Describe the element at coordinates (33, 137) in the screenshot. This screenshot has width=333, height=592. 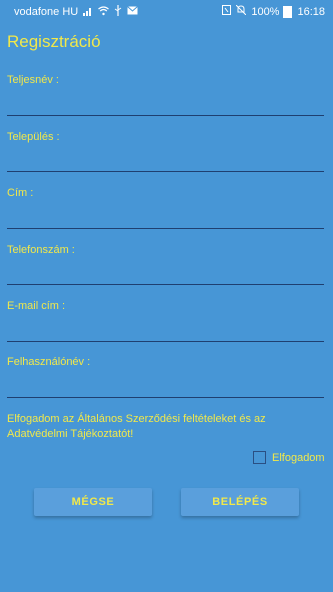
I see `city-label: Település :` at that location.